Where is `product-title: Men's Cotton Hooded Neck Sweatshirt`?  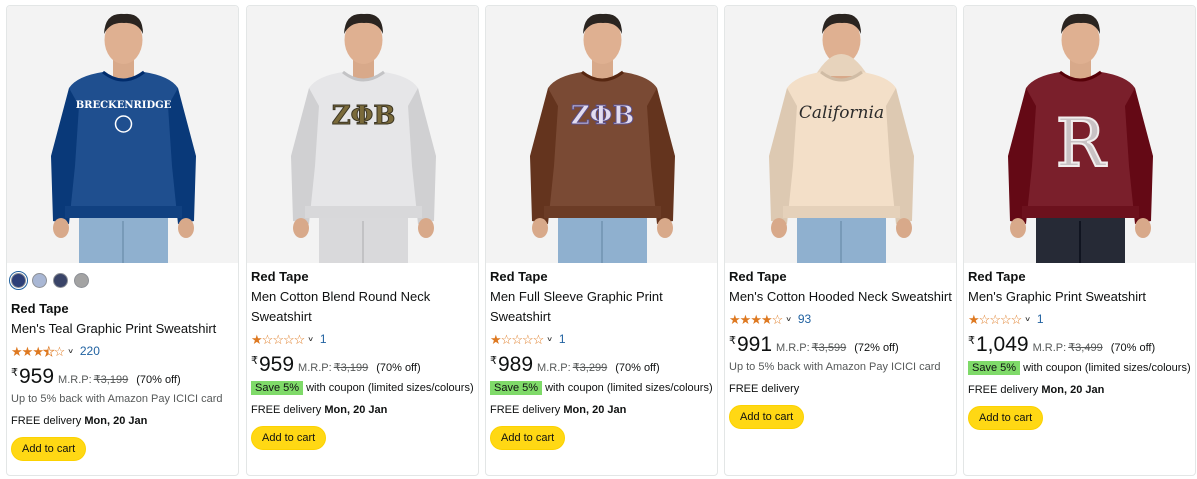
product-title: Men's Cotton Hooded Neck Sweatshirt is located at coordinates (840, 297).